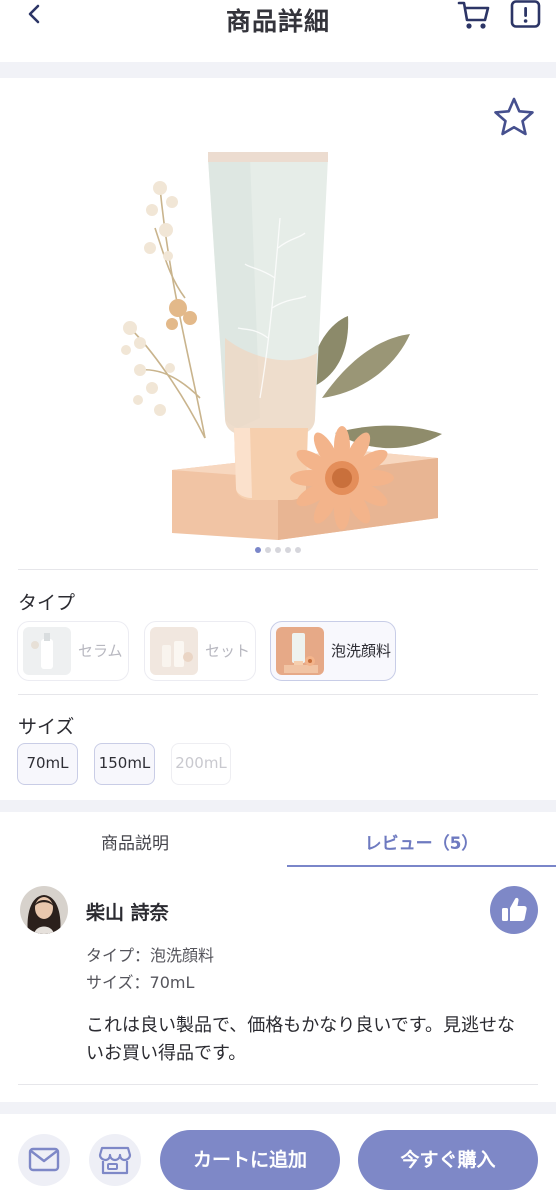 This screenshot has height=1204, width=556. I want to click on reviewer-name: 柴山 詩奈, so click(127, 913).